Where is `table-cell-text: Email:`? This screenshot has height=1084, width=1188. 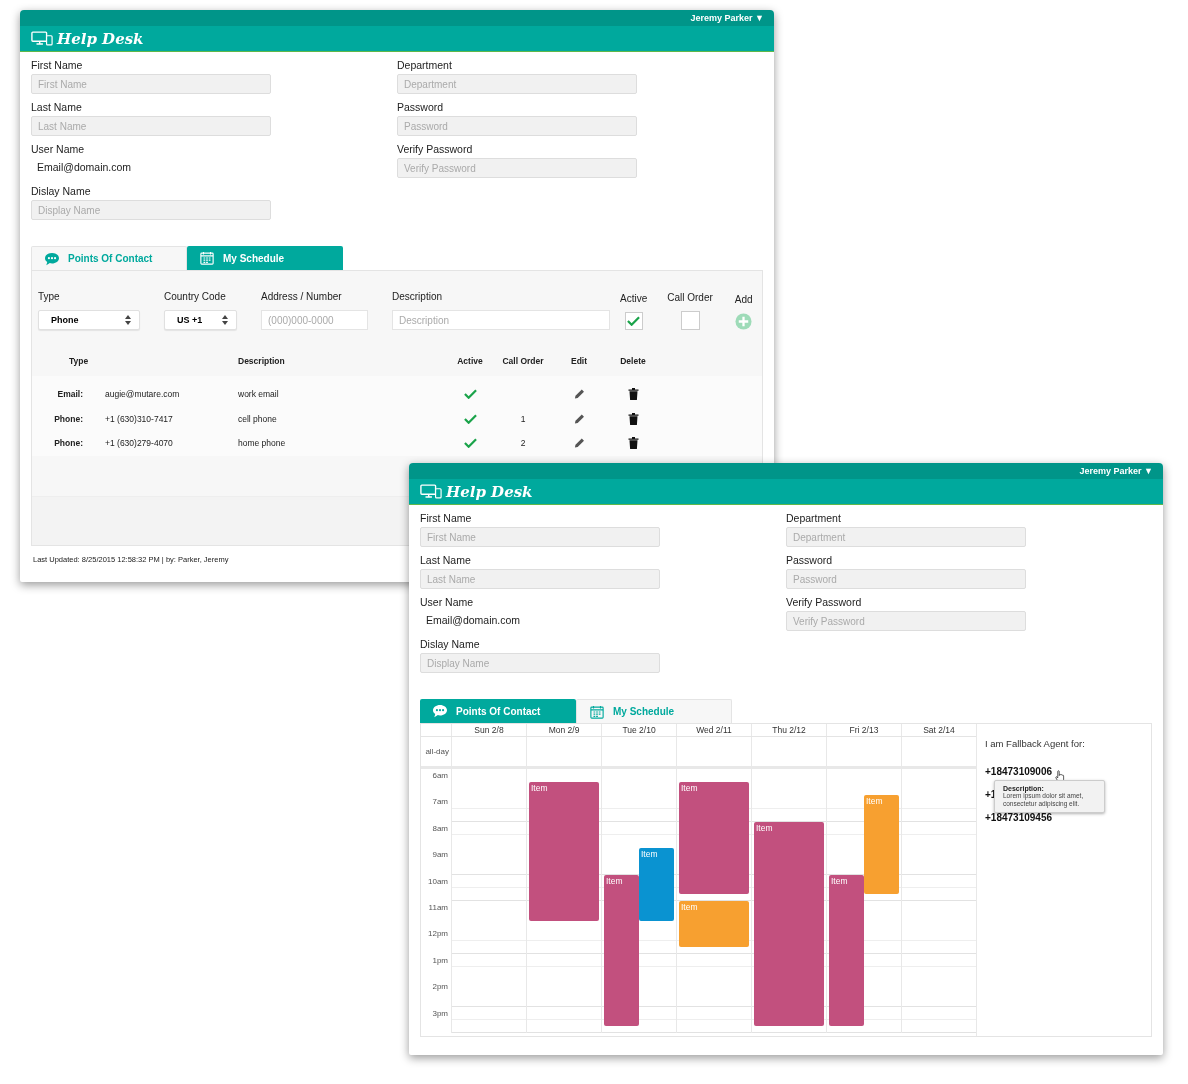
table-cell-text: Email: is located at coordinates (70, 394).